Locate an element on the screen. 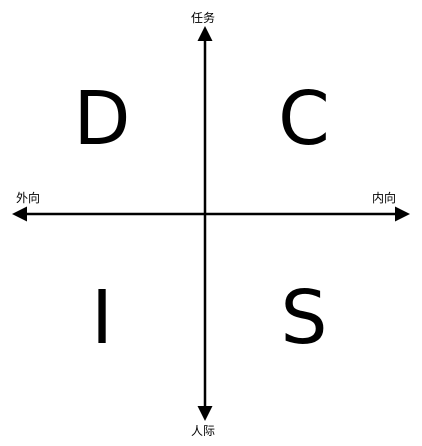 The height and width of the screenshot is (446, 422). quadrant-c-letter: C is located at coordinates (304, 119).